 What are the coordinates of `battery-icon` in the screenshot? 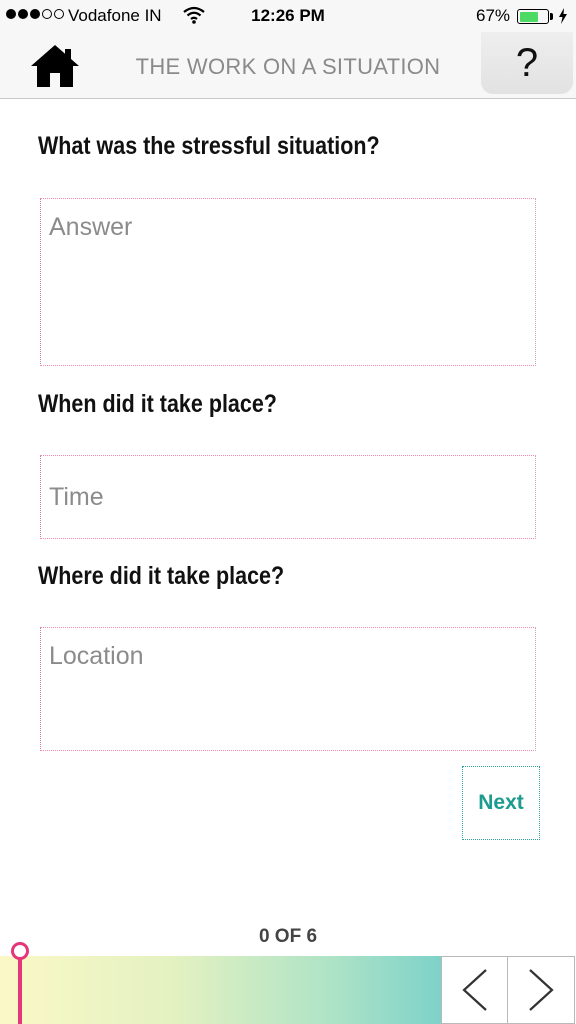 It's located at (533, 16).